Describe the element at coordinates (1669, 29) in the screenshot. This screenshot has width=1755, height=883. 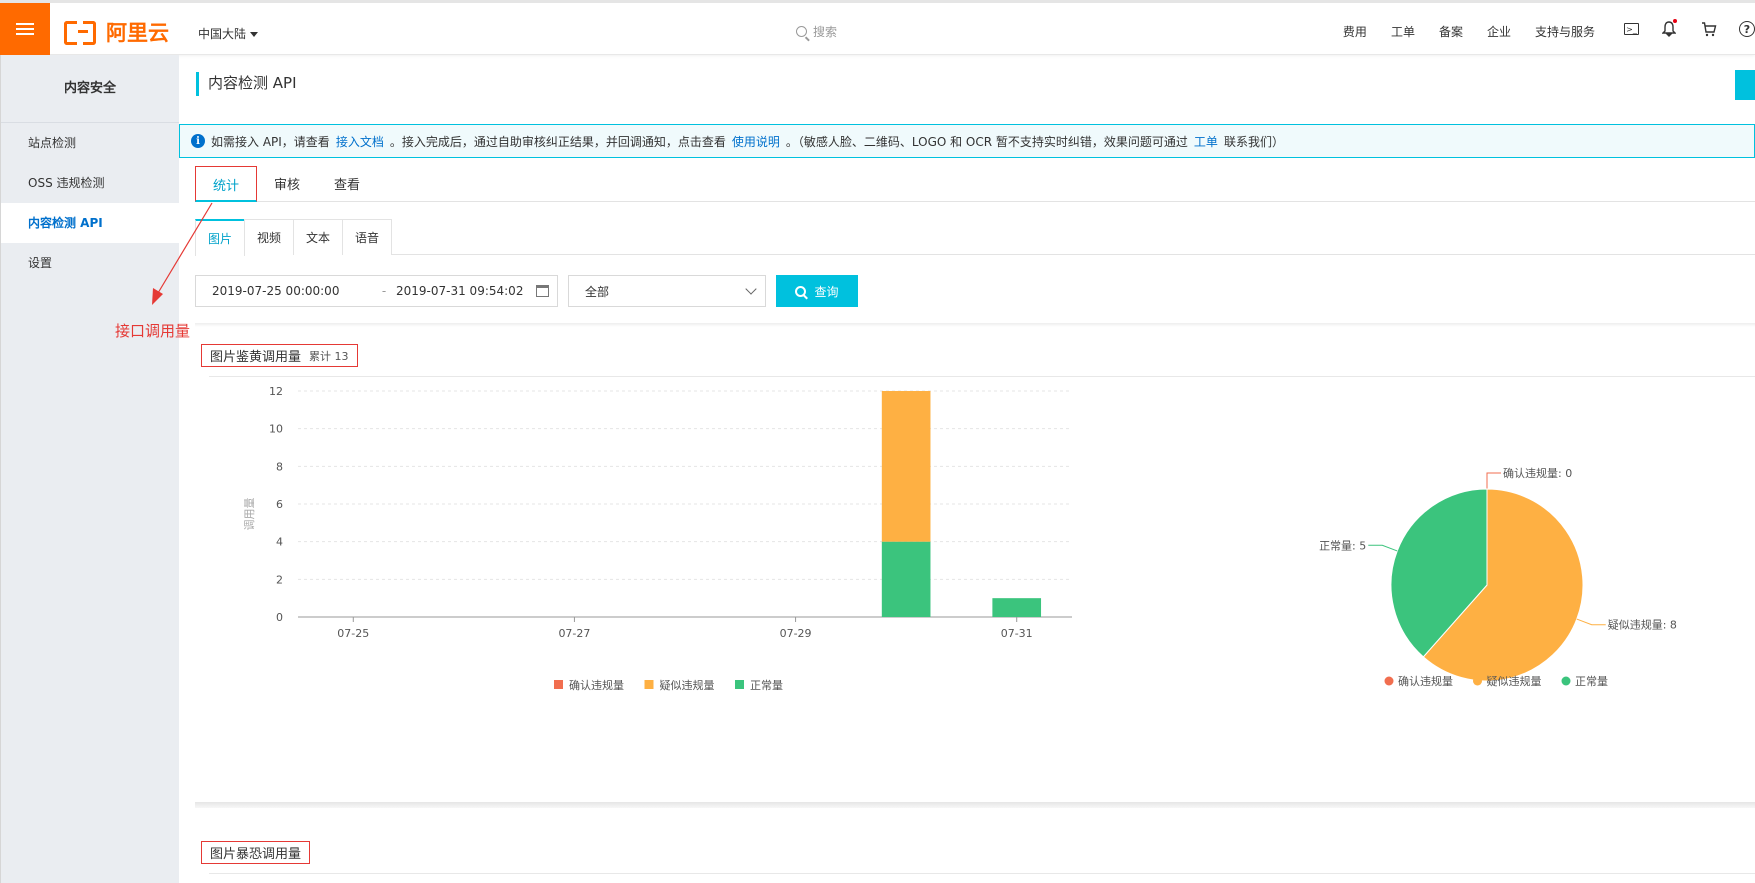
I see `bell-icon` at that location.